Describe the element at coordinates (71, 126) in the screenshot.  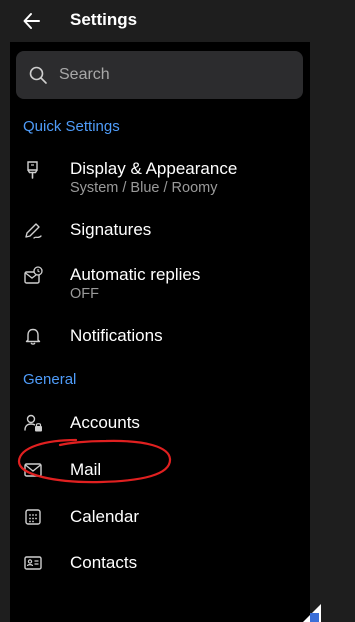
I see `section-header-quick-settings: Quick Settings` at that location.